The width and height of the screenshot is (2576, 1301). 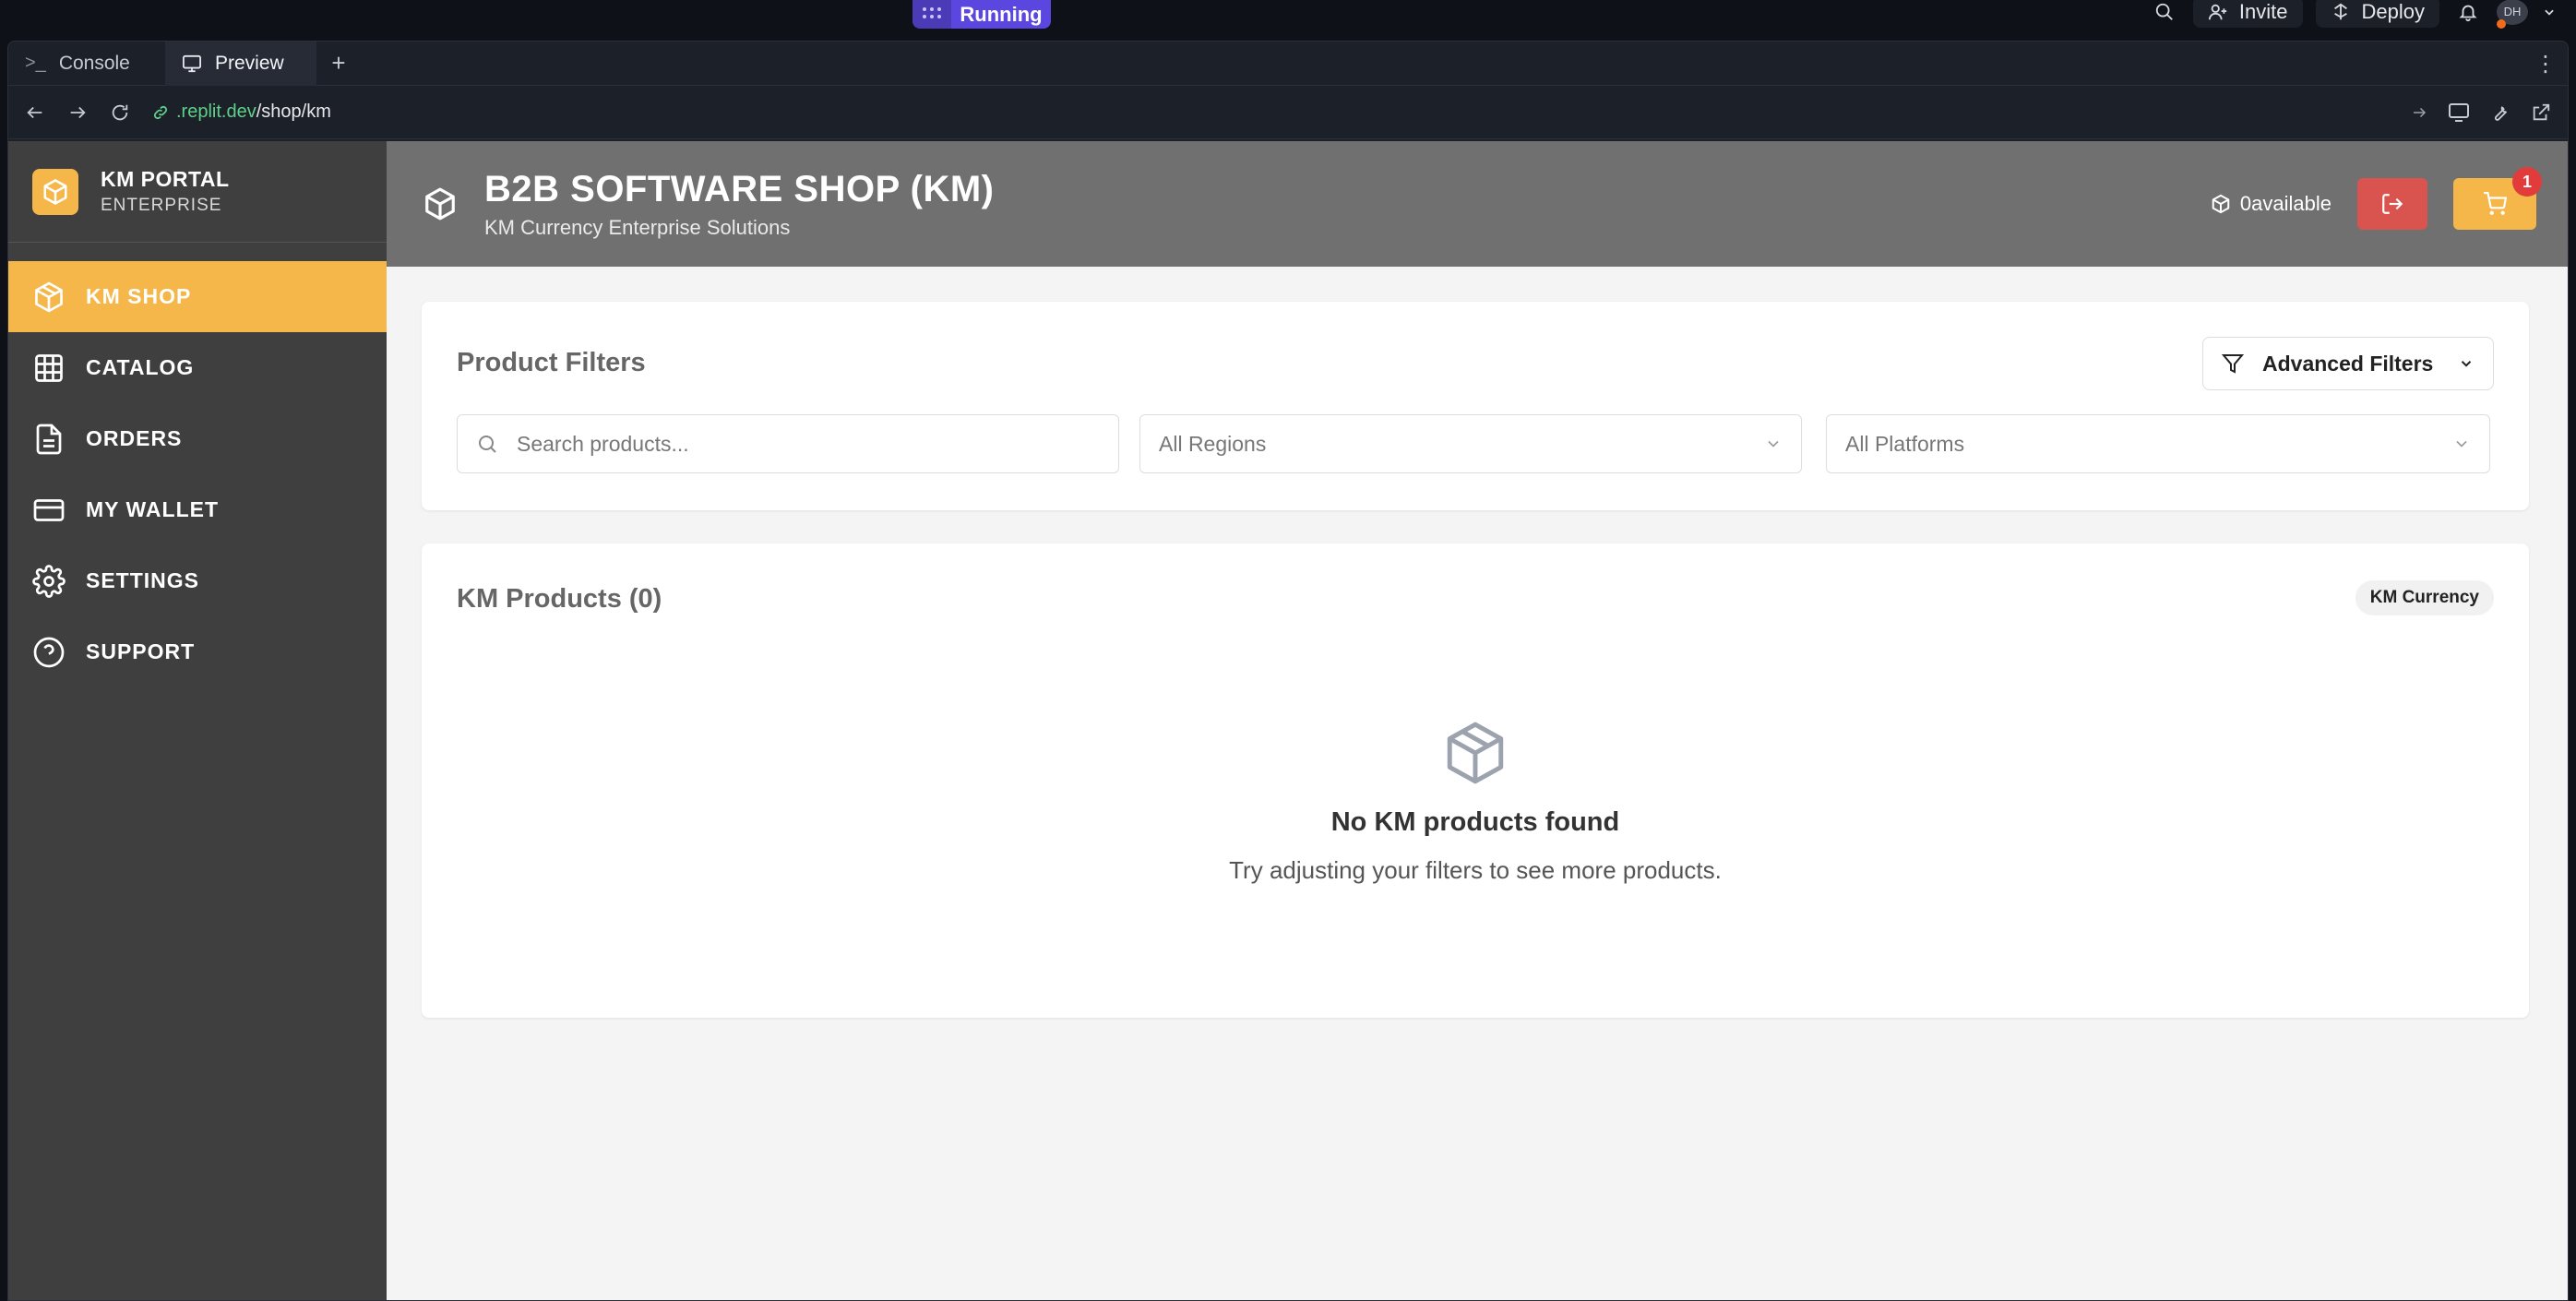 I want to click on deploy-icon, so click(x=2340, y=11).